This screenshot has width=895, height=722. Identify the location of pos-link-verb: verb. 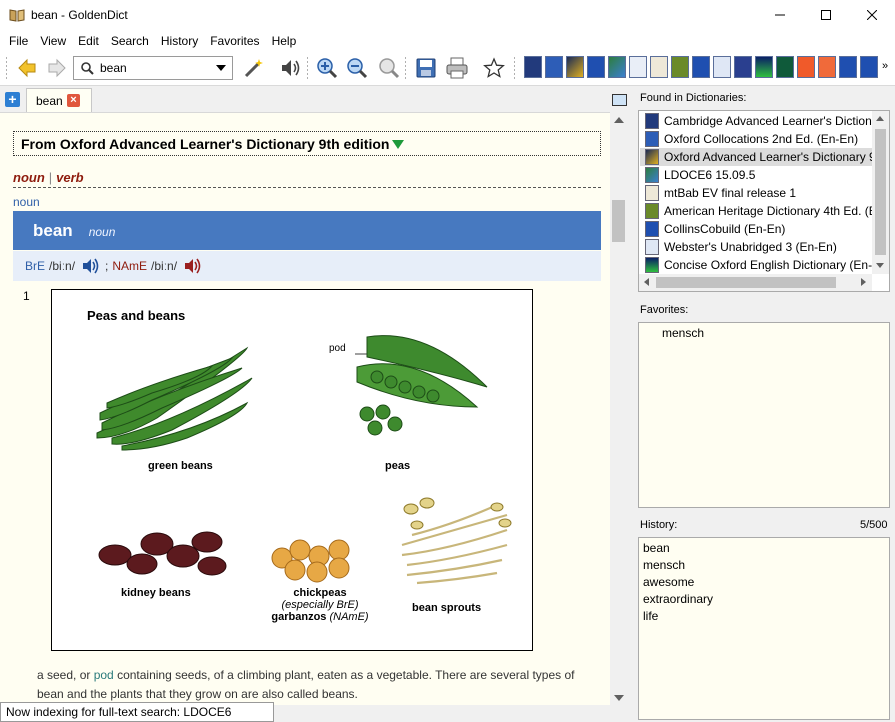
(69, 177).